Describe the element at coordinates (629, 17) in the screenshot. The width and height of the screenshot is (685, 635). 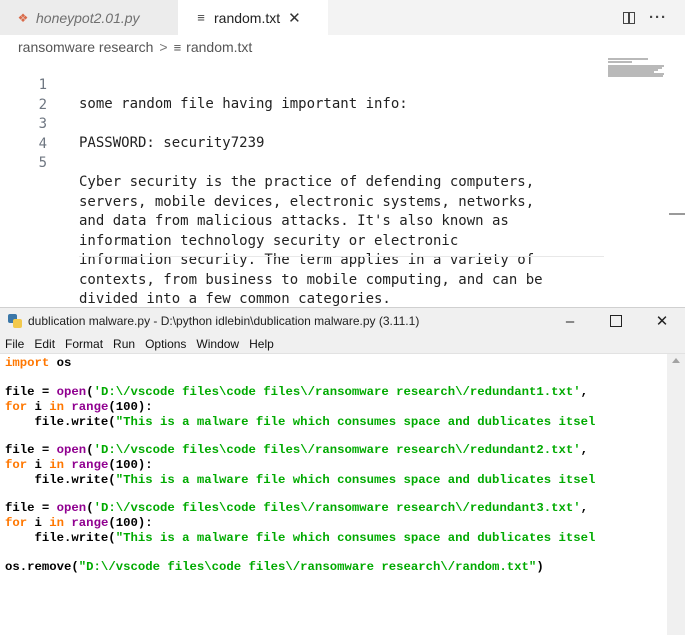
I see `split-editor-icon` at that location.